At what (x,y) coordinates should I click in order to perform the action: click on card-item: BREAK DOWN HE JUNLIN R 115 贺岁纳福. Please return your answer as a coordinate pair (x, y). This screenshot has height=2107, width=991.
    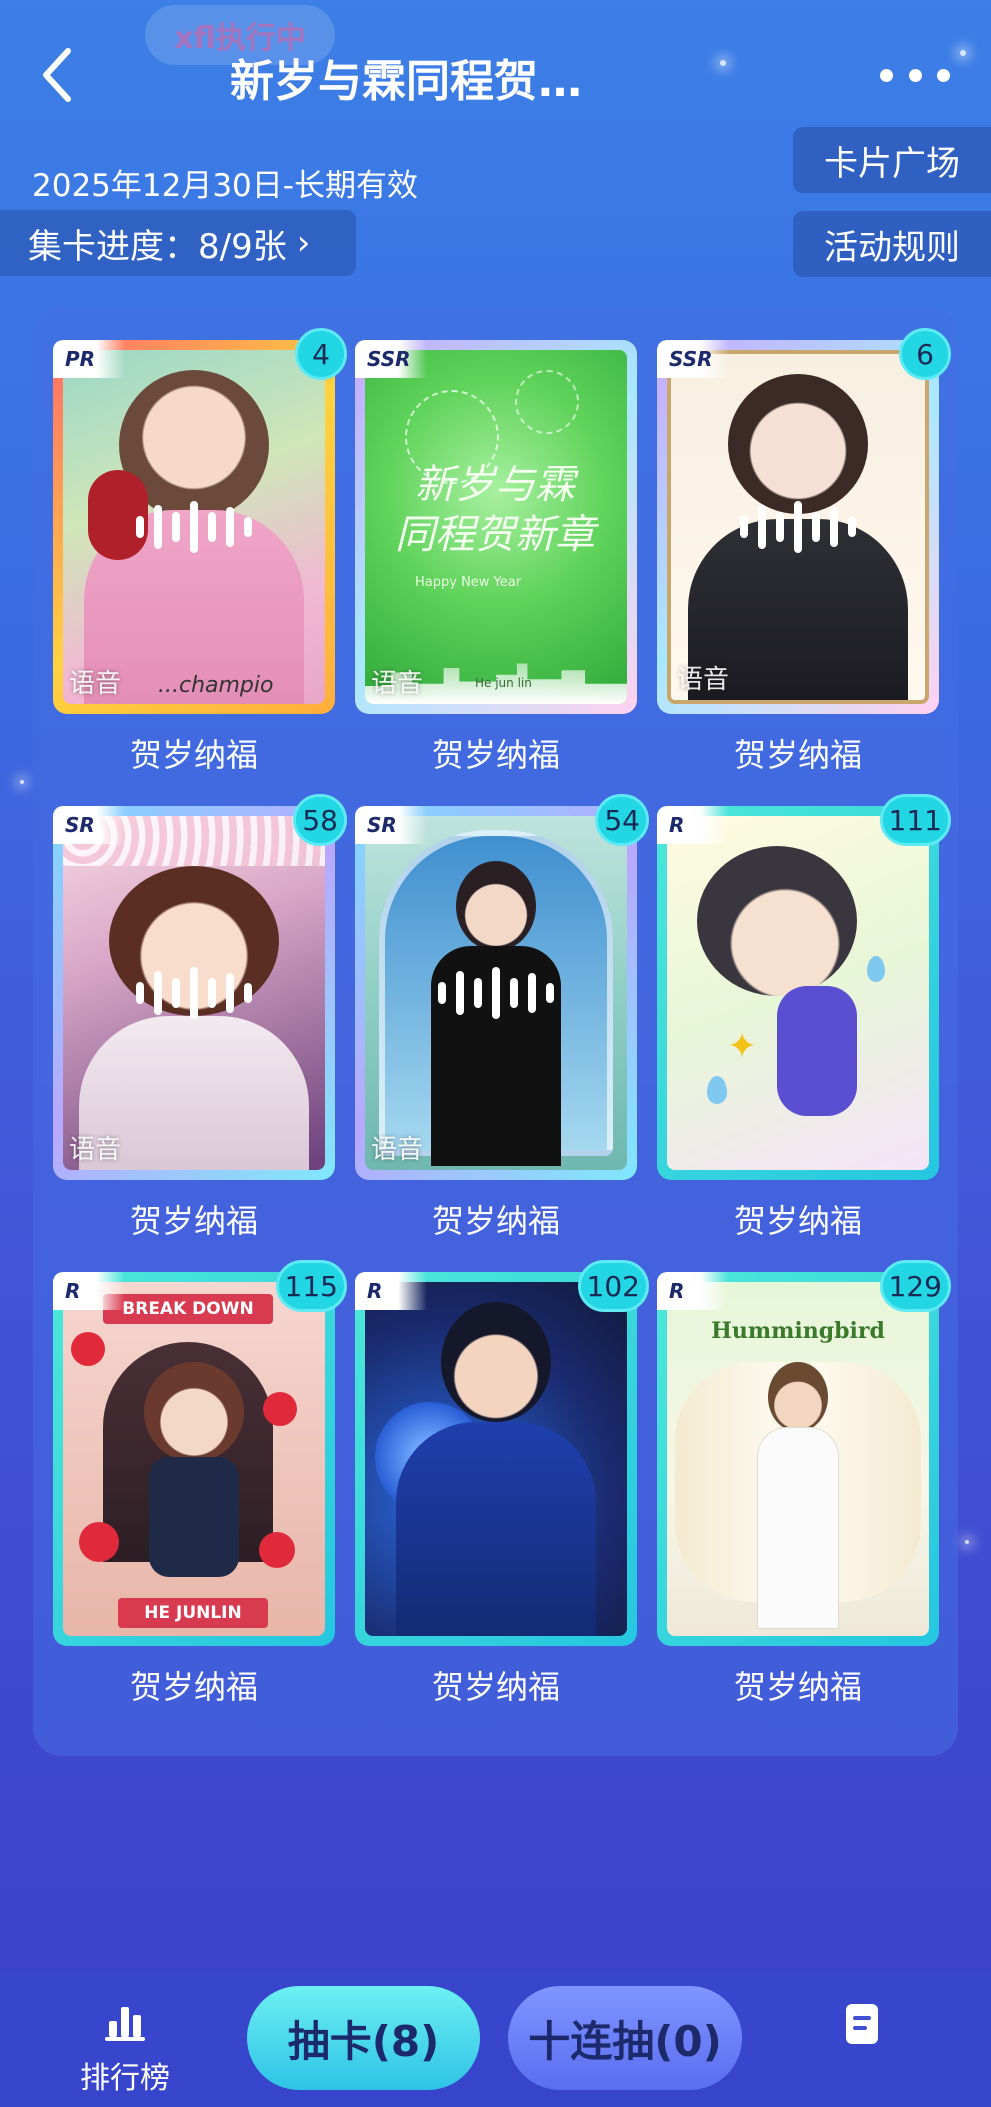
    Looking at the image, I should click on (200, 1484).